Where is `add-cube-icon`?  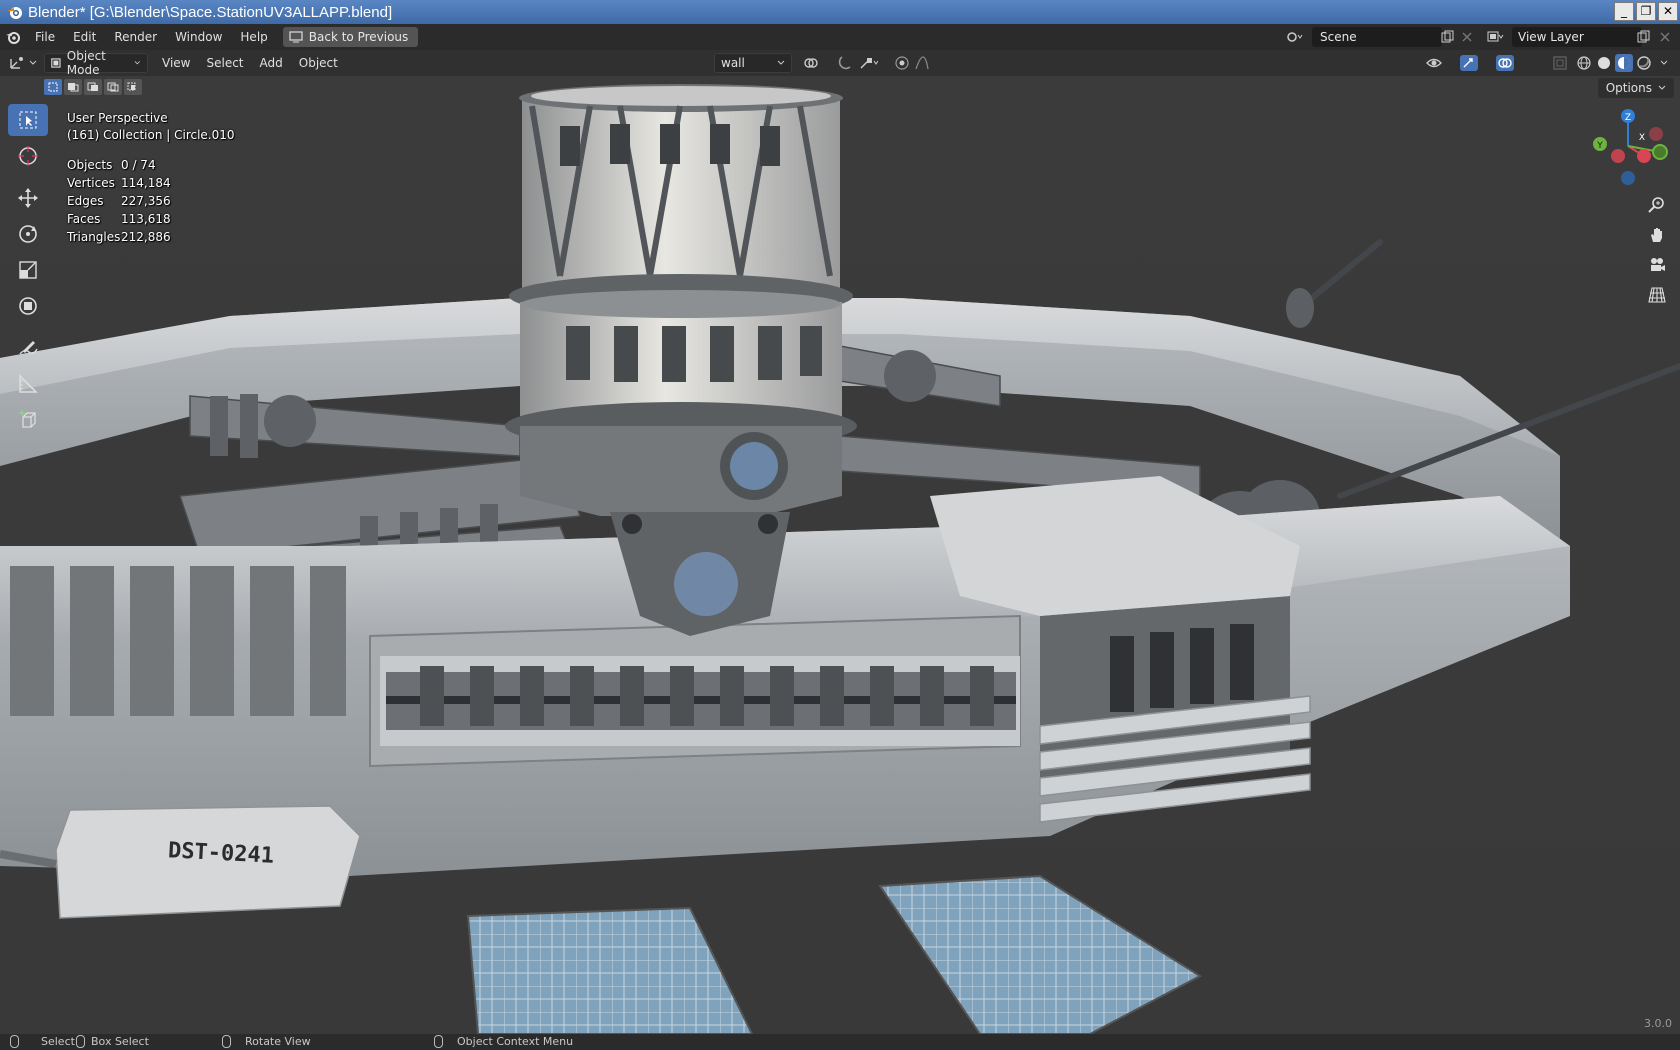
add-cube-icon is located at coordinates (27, 419).